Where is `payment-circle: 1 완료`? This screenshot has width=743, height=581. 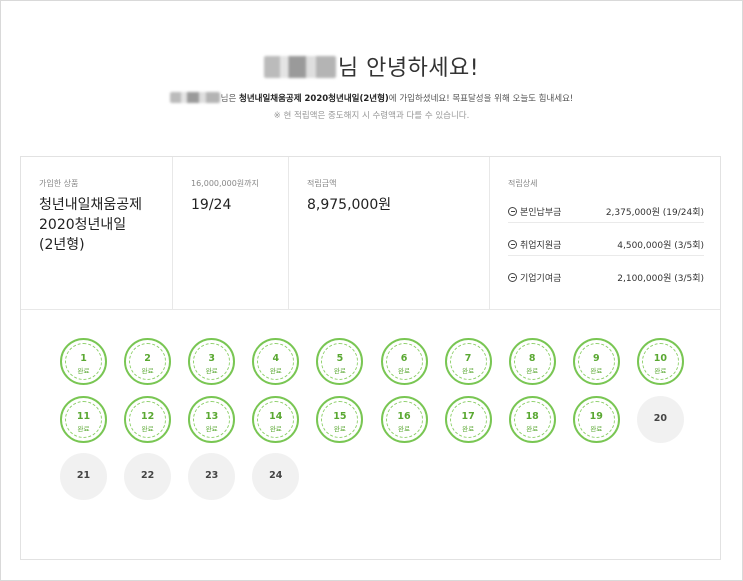 payment-circle: 1 완료 is located at coordinates (83, 361).